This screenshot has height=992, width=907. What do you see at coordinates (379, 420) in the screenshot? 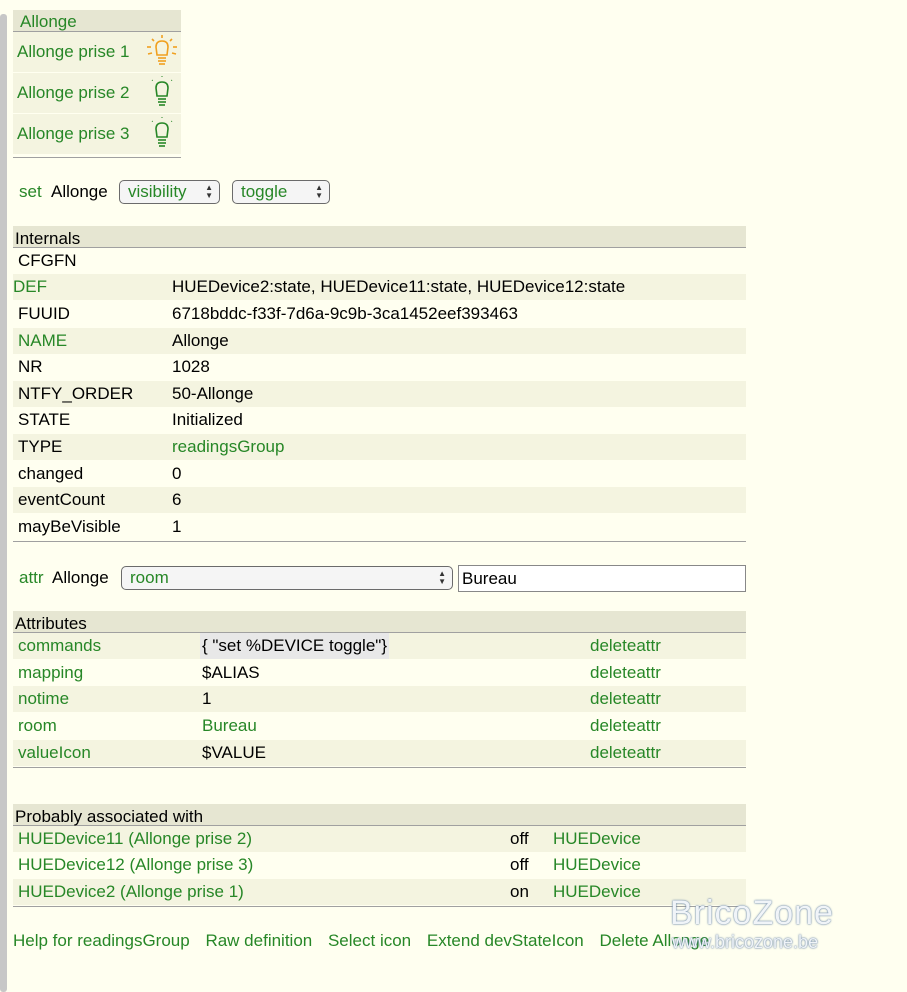
I see `internals-row: STATE Initialized` at bounding box center [379, 420].